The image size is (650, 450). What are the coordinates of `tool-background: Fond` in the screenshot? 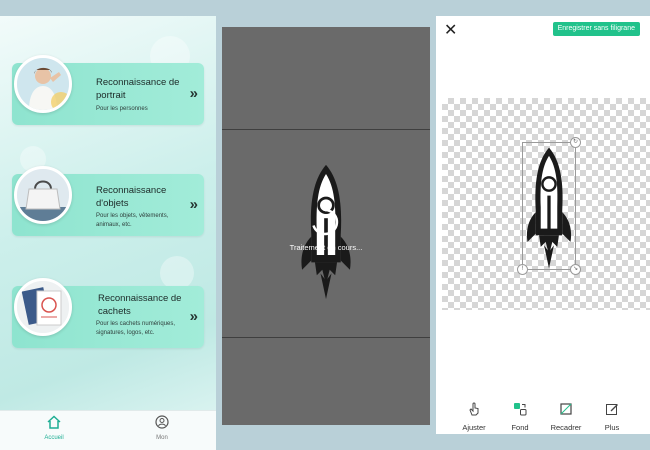 It's located at (520, 417).